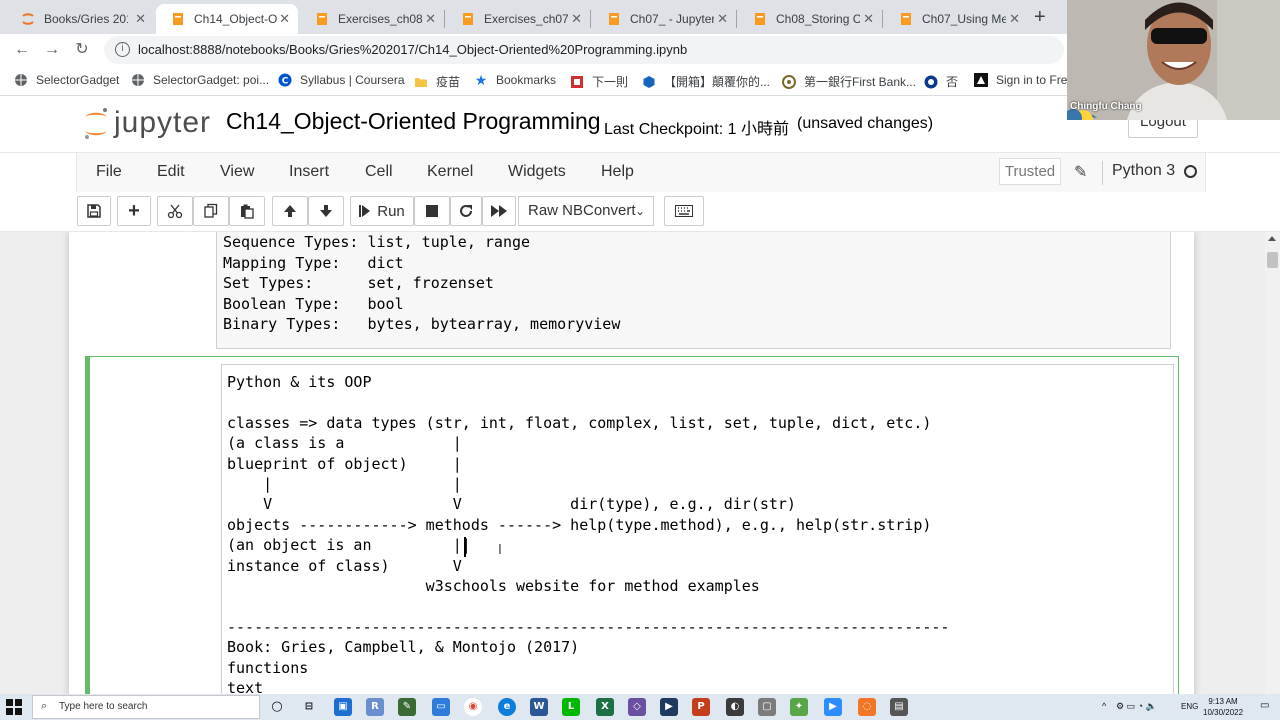 The image size is (1280, 720). Describe the element at coordinates (1040, 17) in the screenshot. I see `new-tab-button: +` at that location.